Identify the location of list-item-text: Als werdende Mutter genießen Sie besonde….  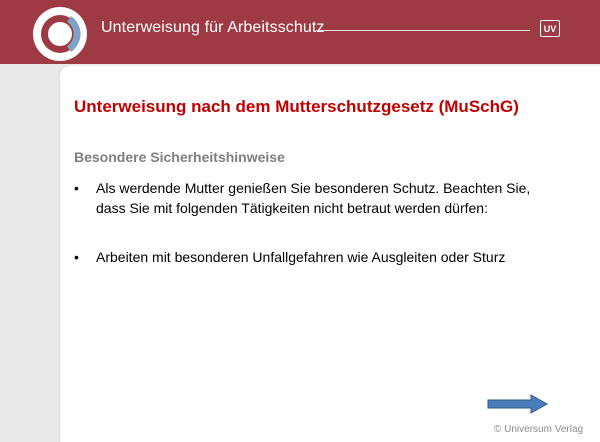
(313, 198).